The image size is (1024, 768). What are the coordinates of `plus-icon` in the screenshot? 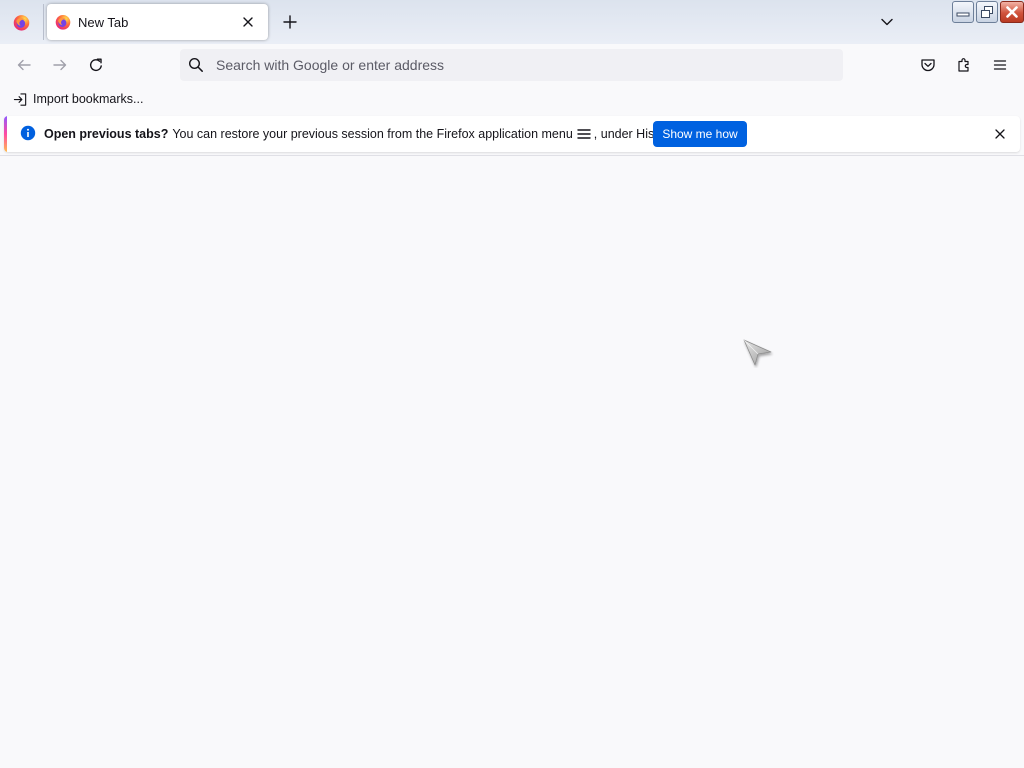 It's located at (290, 22).